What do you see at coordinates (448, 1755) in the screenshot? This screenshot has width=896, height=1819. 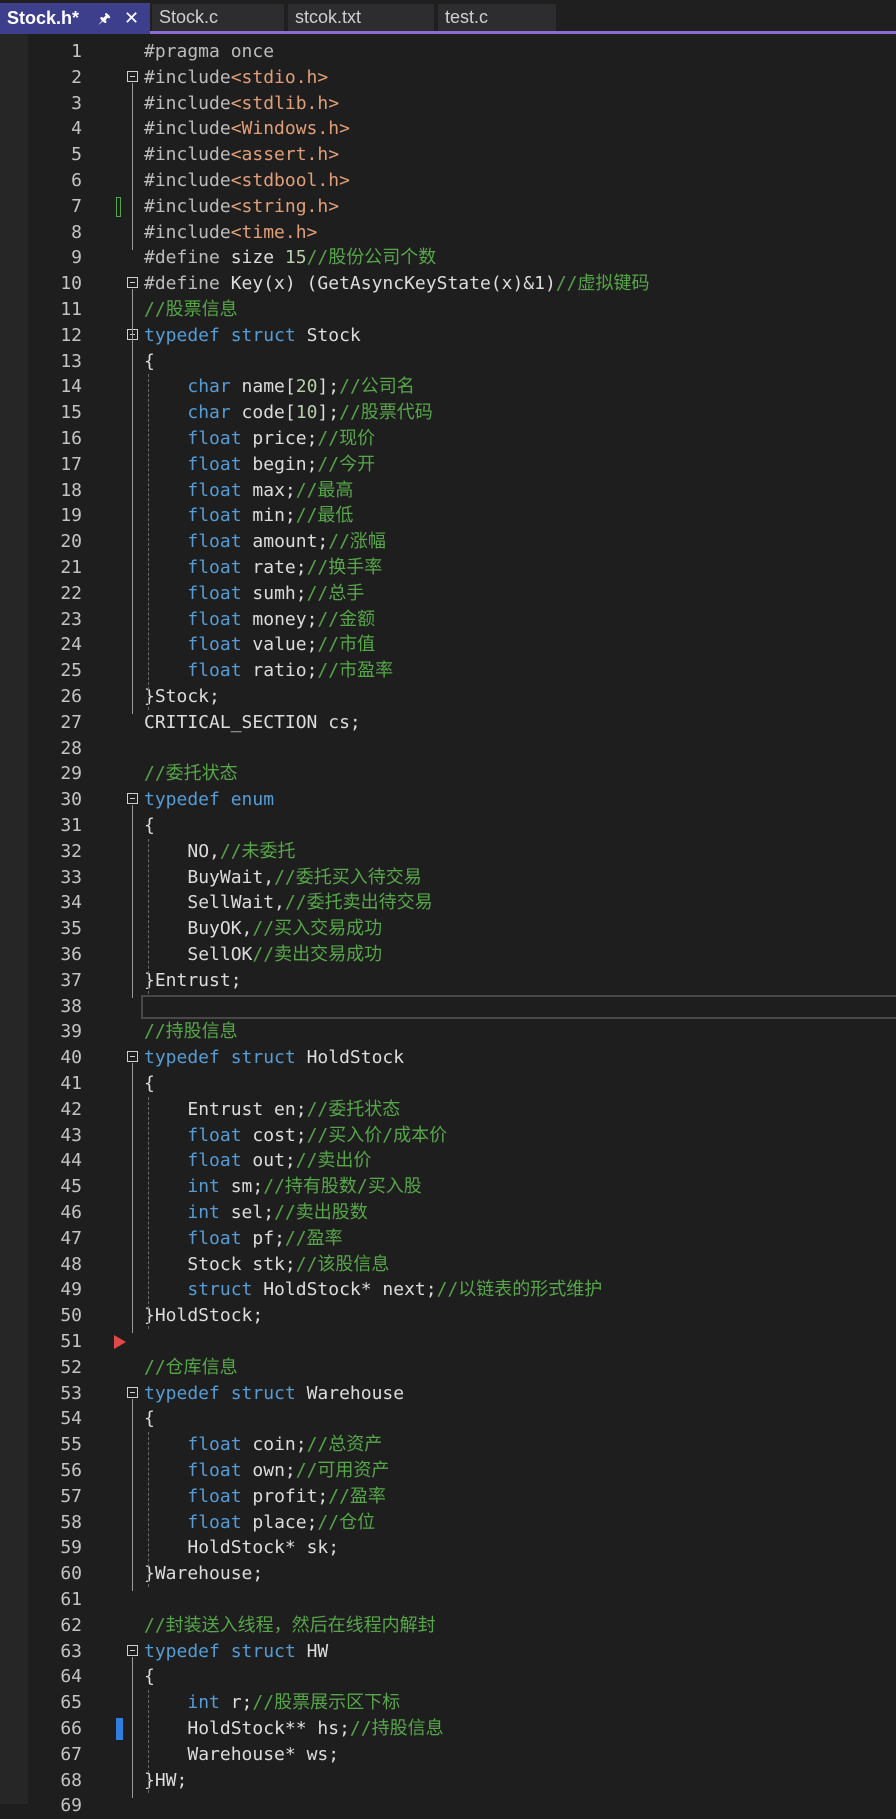 I see `code-line: 67 Warehouse* ws;` at bounding box center [448, 1755].